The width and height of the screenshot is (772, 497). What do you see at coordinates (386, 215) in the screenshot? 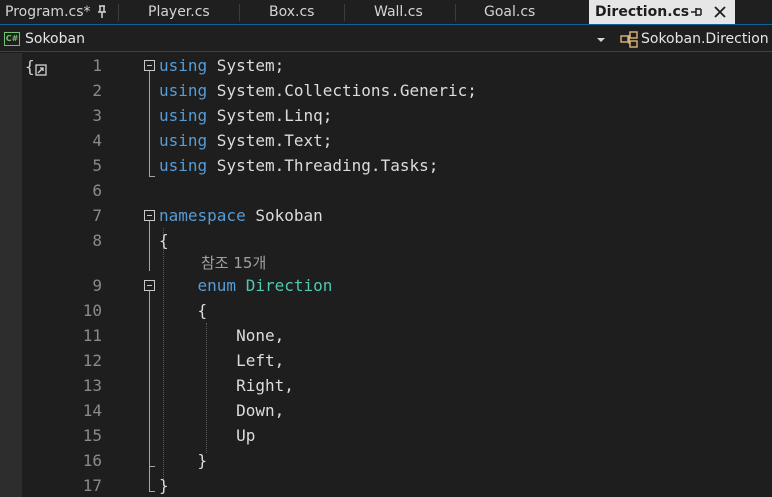
I see `code-line: 7 namespace Sokoban` at bounding box center [386, 215].